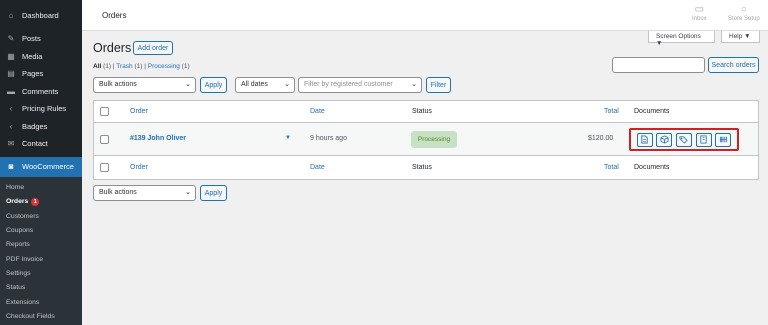 Image resolution: width=768 pixels, height=325 pixels. Describe the element at coordinates (11, 109) in the screenshot. I see `chevron-left-icon: ‹` at that location.